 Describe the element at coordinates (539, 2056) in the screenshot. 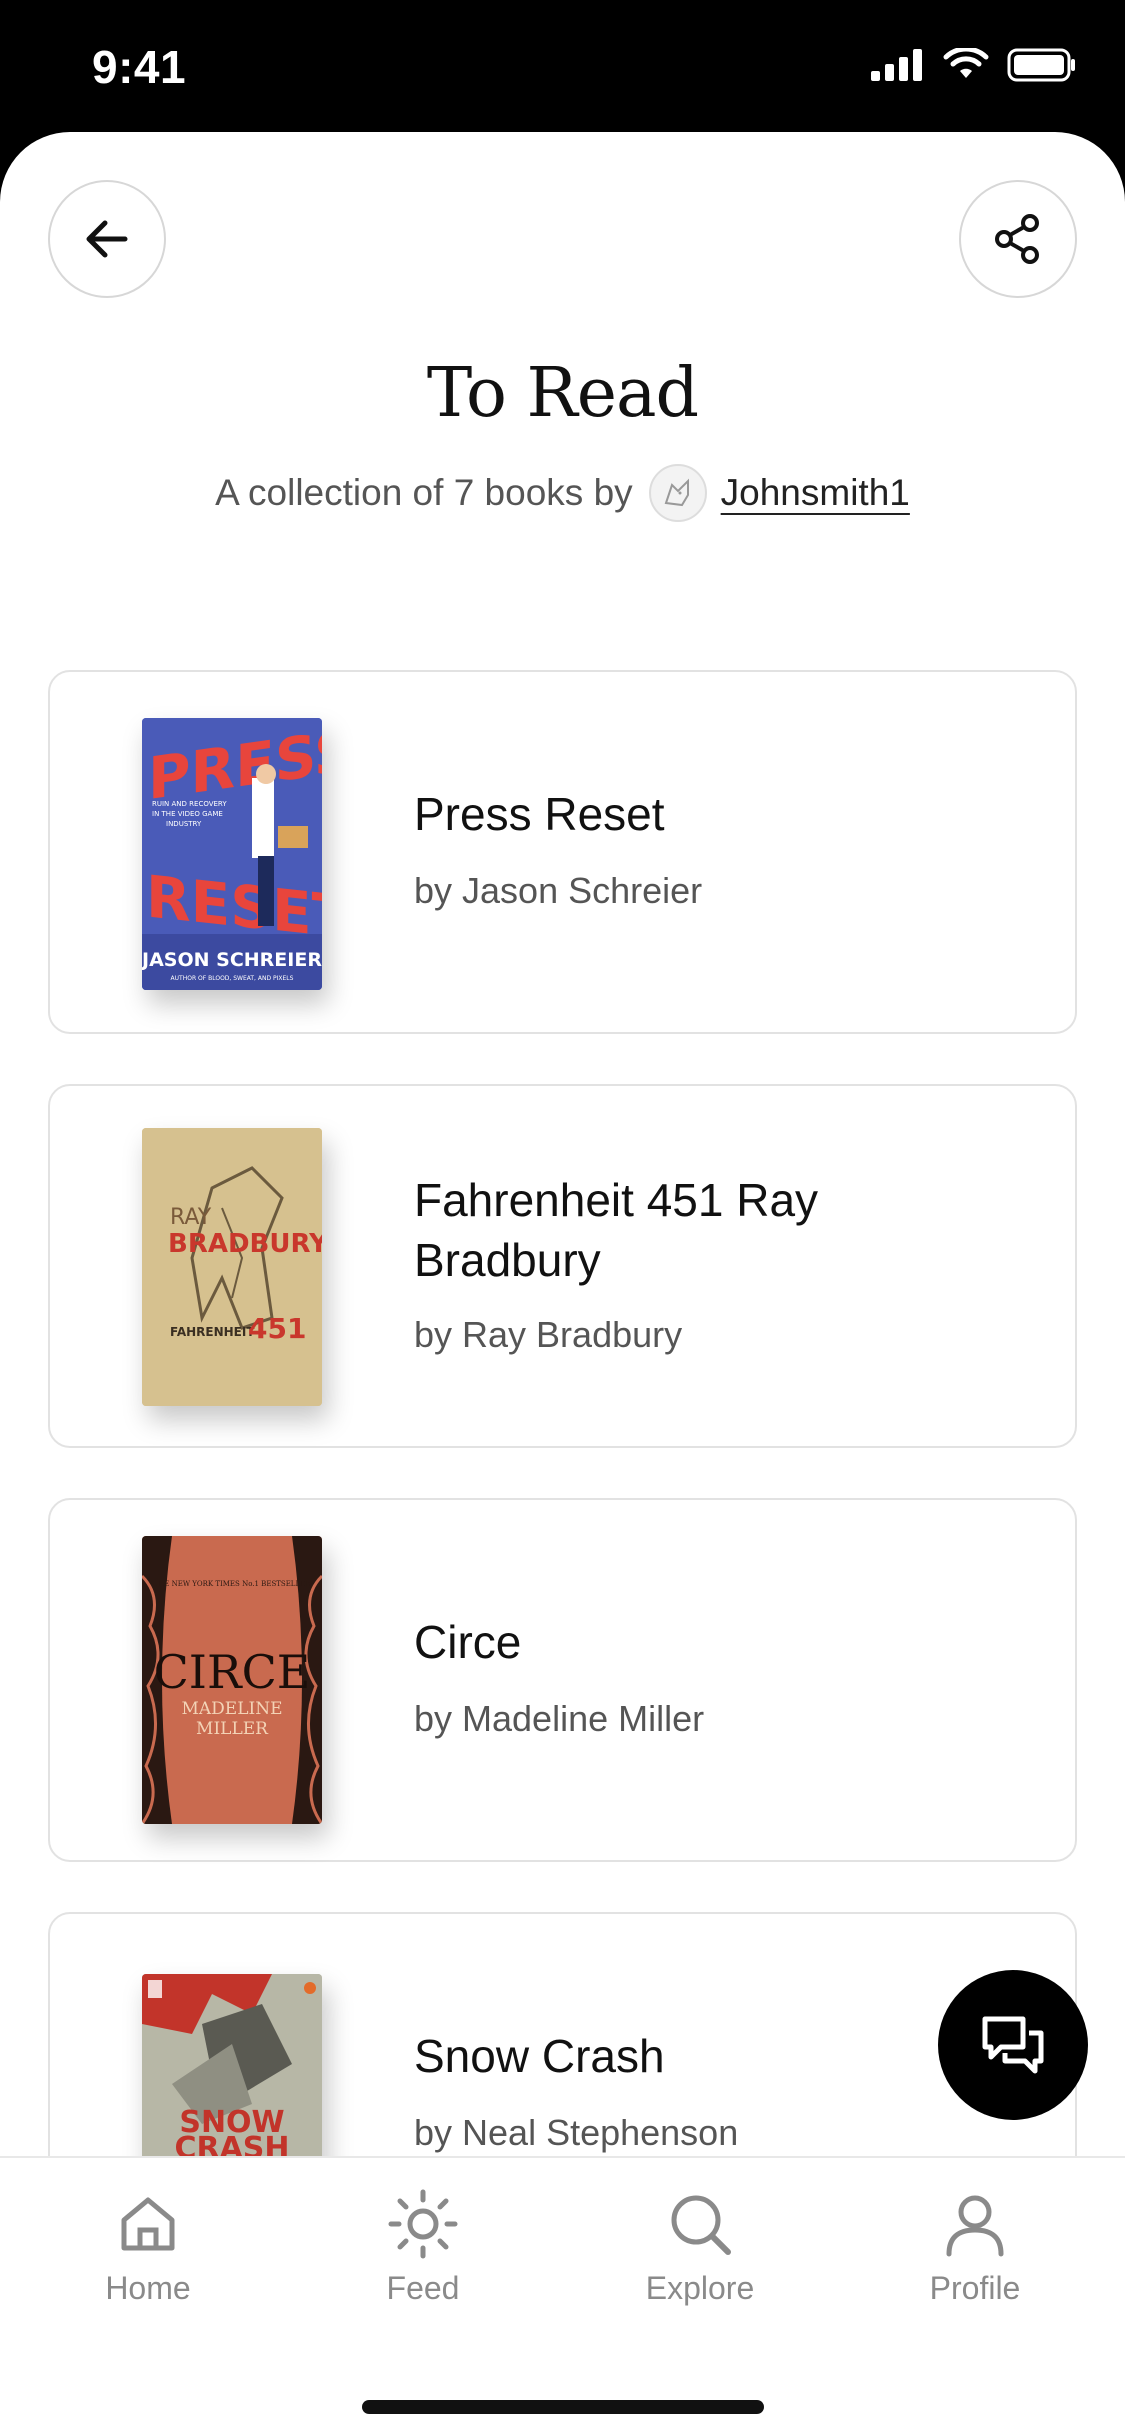

I see `book-title: Snow Crash` at that location.